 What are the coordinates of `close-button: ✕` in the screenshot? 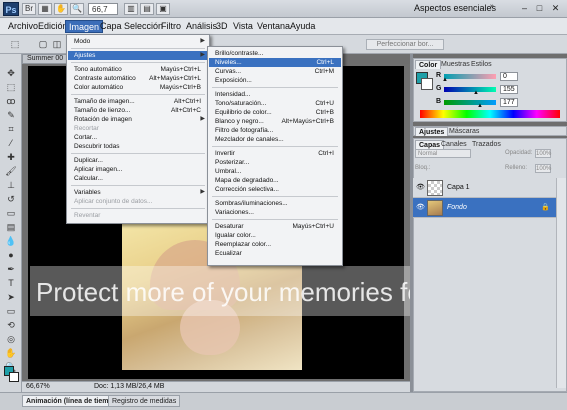 It's located at (555, 8).